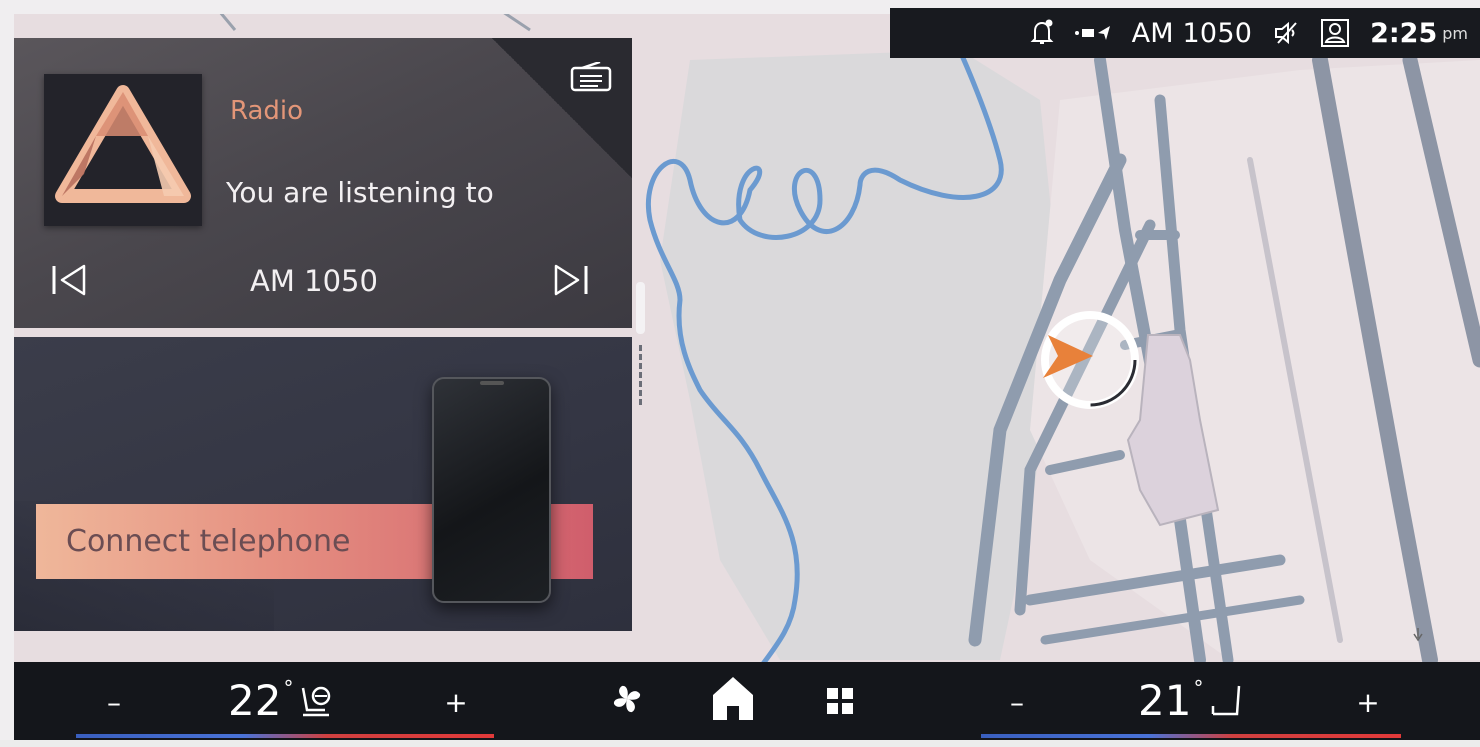 The image size is (1480, 747). What do you see at coordinates (640, 308) in the screenshot?
I see `panel-resize-handle` at bounding box center [640, 308].